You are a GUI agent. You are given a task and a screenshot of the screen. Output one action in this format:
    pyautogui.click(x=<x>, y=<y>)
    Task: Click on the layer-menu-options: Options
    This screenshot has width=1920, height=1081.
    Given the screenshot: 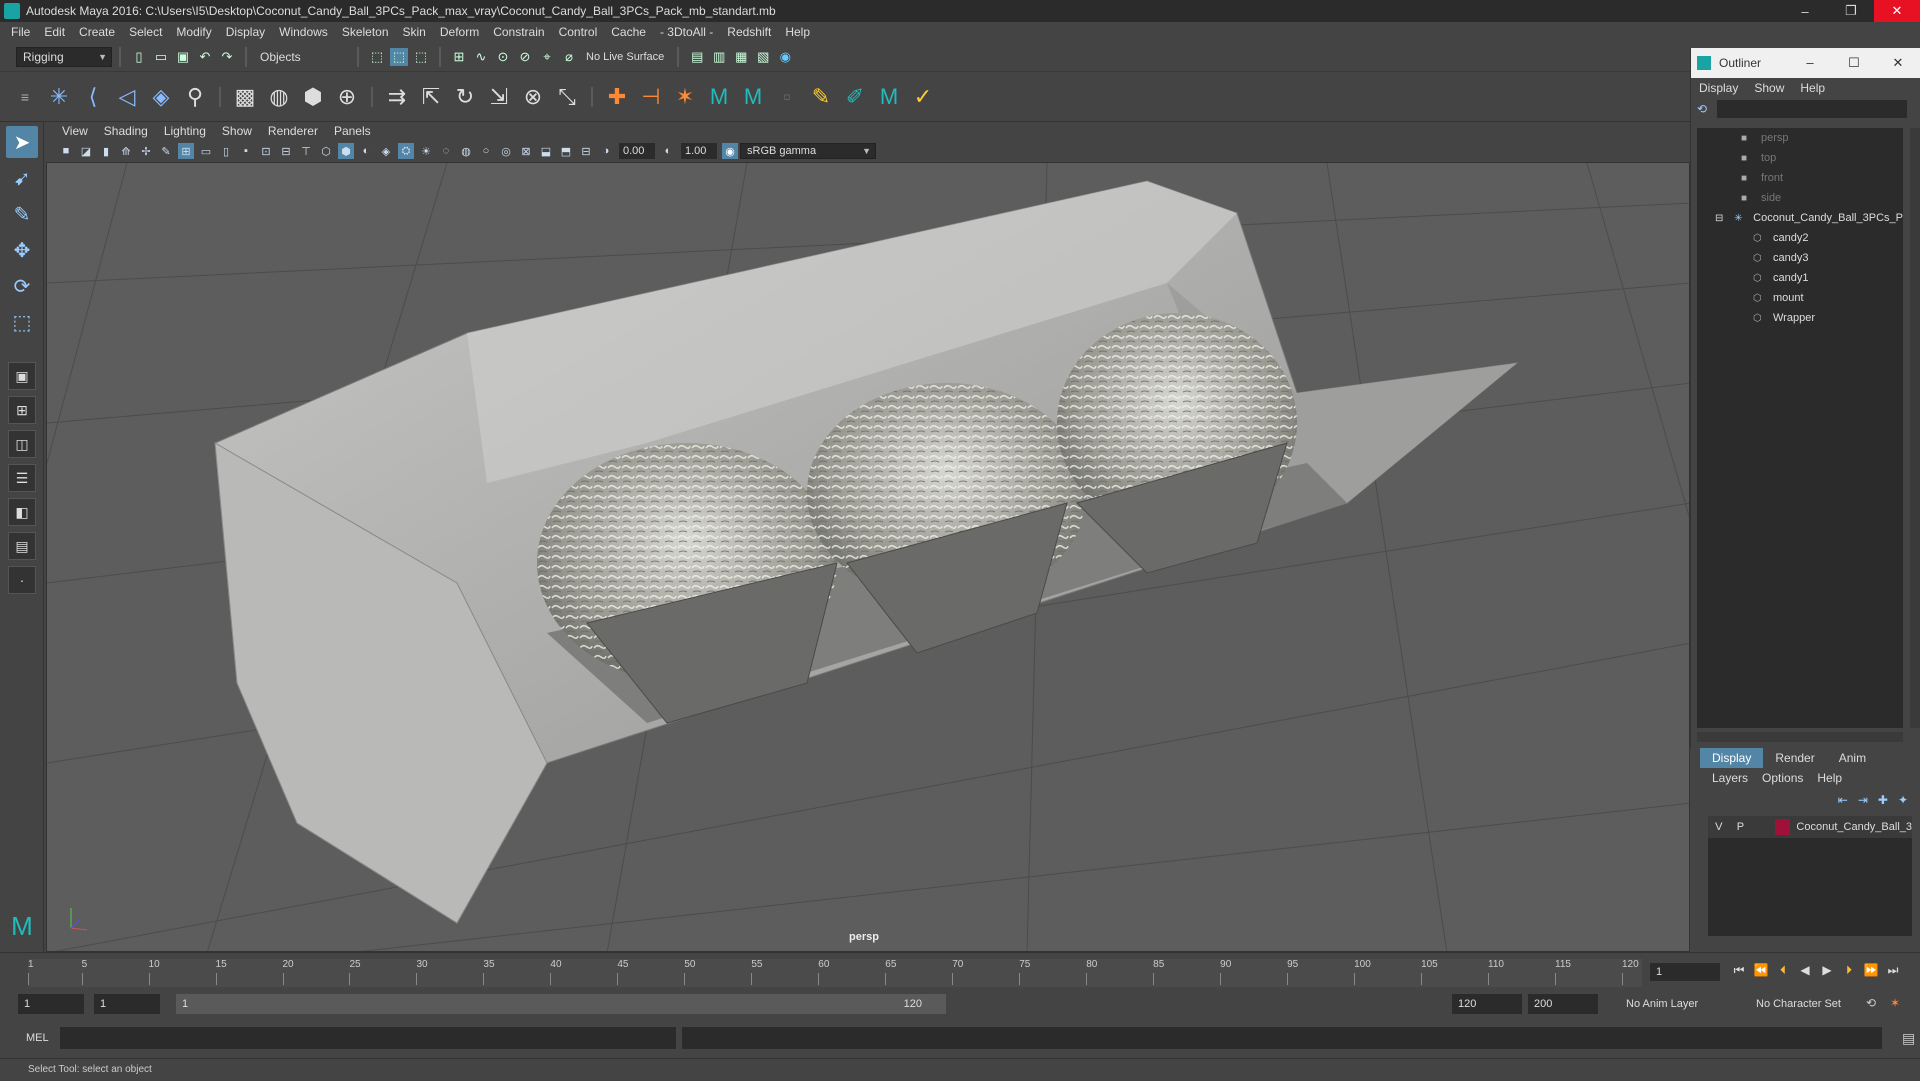 What is the action you would take?
    pyautogui.click(x=1782, y=778)
    